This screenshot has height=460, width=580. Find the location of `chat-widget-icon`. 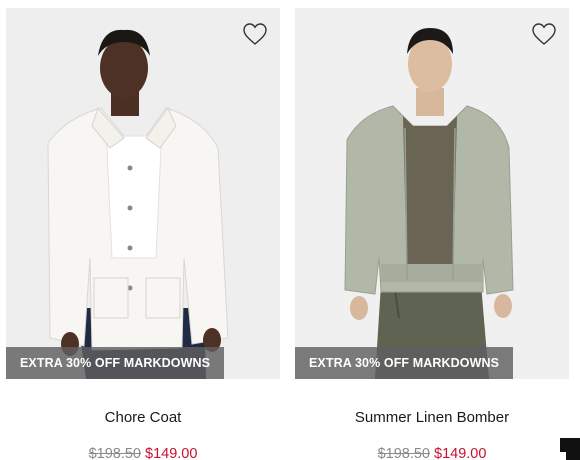

chat-widget-icon is located at coordinates (570, 449).